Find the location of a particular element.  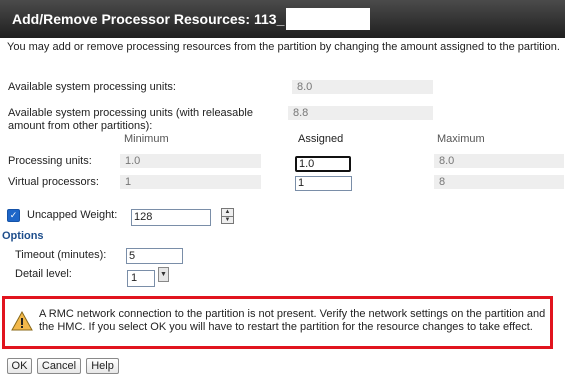

uncapped-checkbox: ✓ is located at coordinates (13, 215).